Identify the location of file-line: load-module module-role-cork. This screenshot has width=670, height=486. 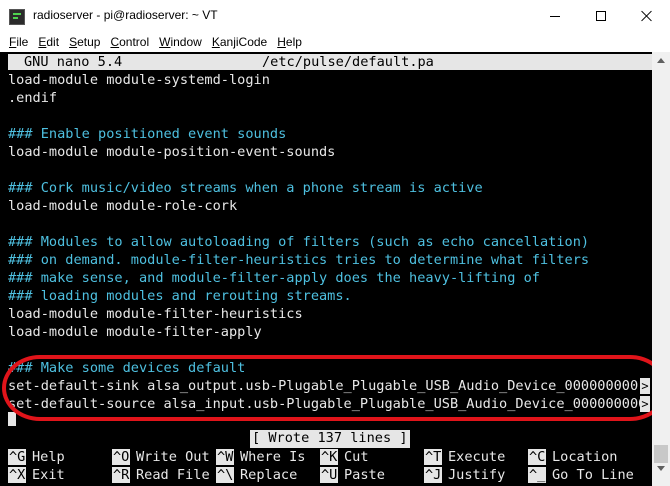
(123, 206).